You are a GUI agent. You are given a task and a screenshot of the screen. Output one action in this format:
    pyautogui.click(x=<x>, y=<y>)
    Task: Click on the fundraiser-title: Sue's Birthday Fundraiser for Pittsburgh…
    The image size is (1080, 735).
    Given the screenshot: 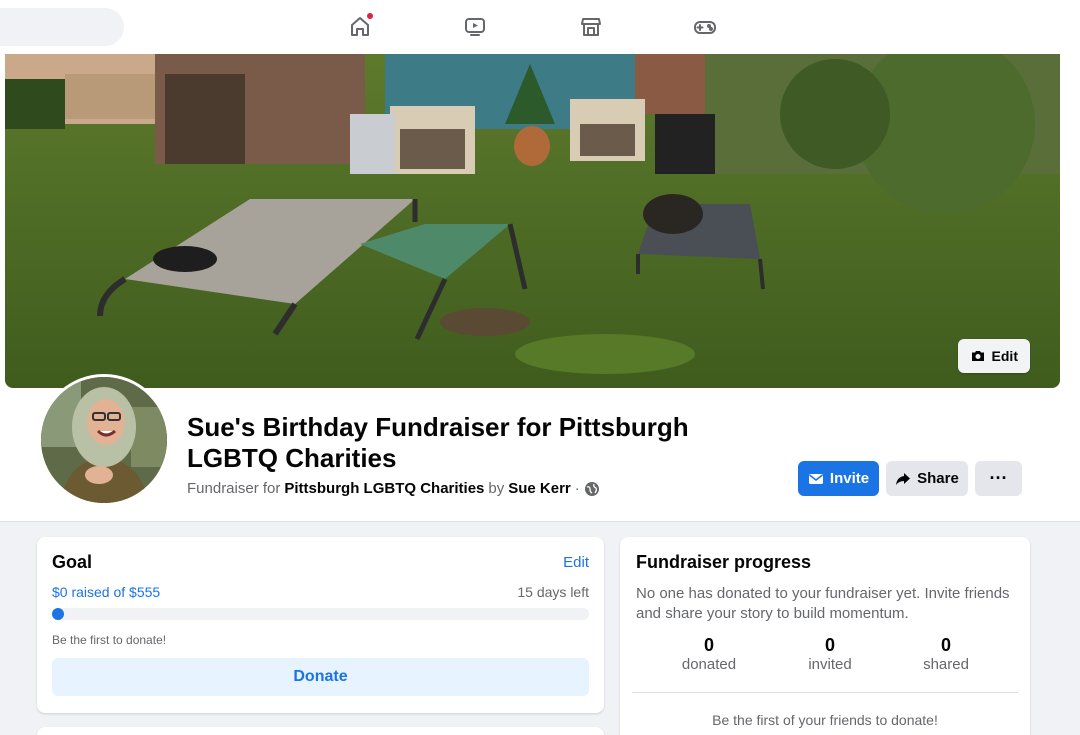 What is the action you would take?
    pyautogui.click(x=438, y=442)
    